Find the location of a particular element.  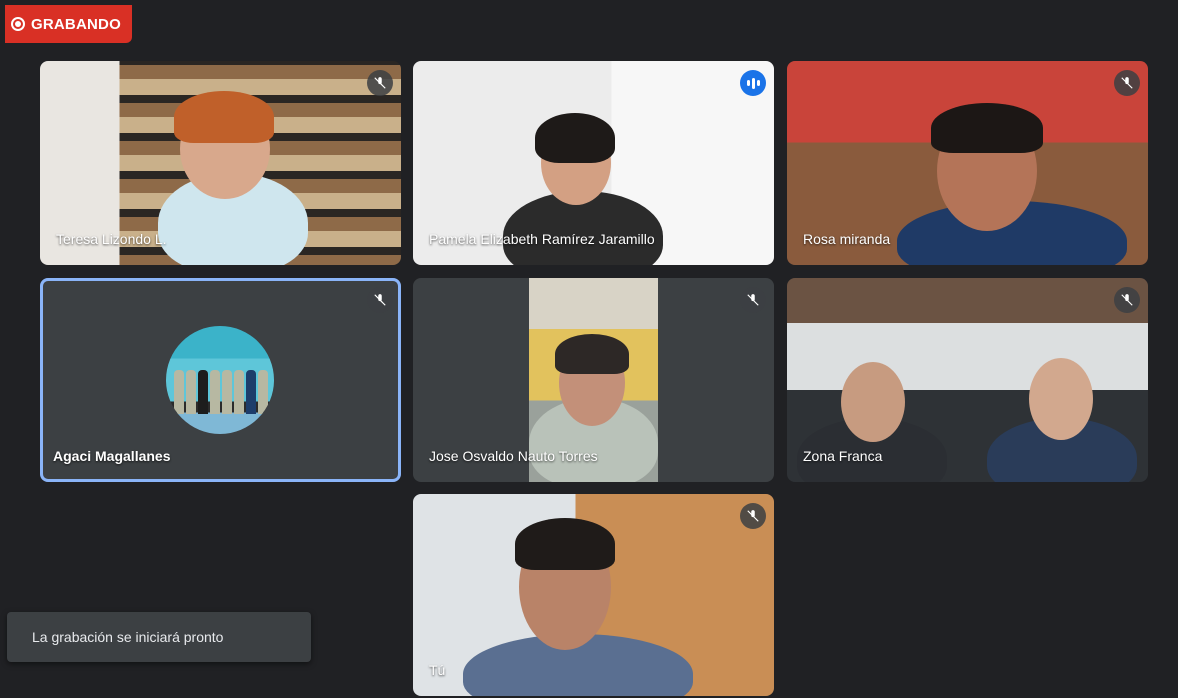

recording-badge: GRABANDO is located at coordinates (68, 24).